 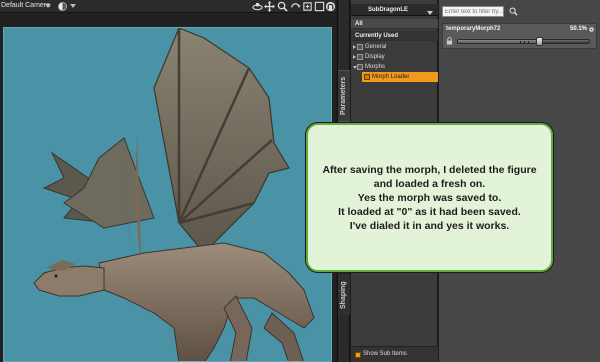 I want to click on node-name: SubDragonLE, so click(x=388, y=10).